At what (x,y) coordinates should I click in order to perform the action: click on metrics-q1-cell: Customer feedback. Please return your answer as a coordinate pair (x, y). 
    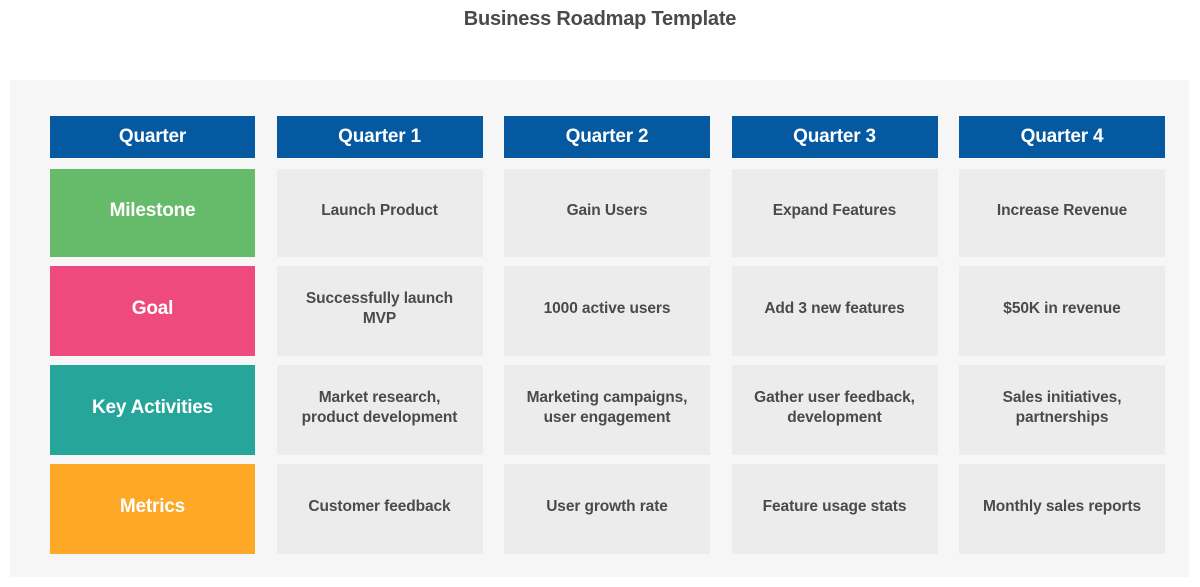
    Looking at the image, I should click on (379, 509).